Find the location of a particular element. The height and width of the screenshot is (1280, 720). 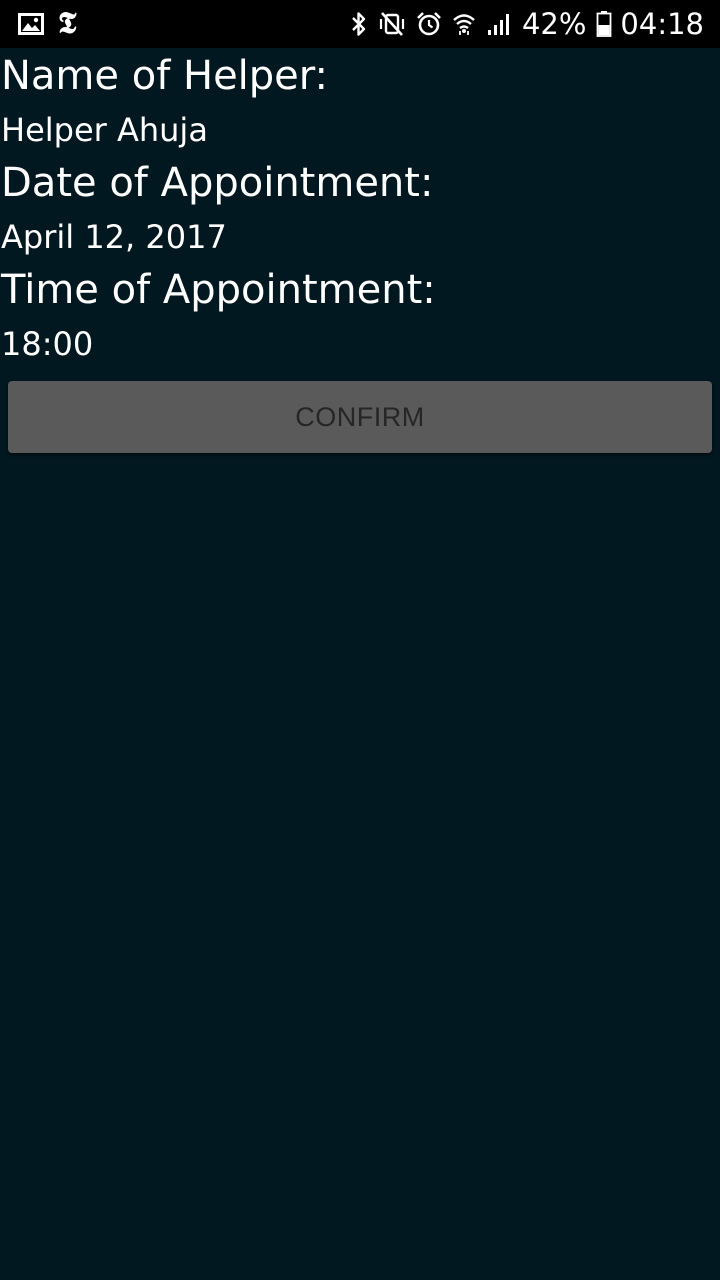

alarm-icon is located at coordinates (429, 24).